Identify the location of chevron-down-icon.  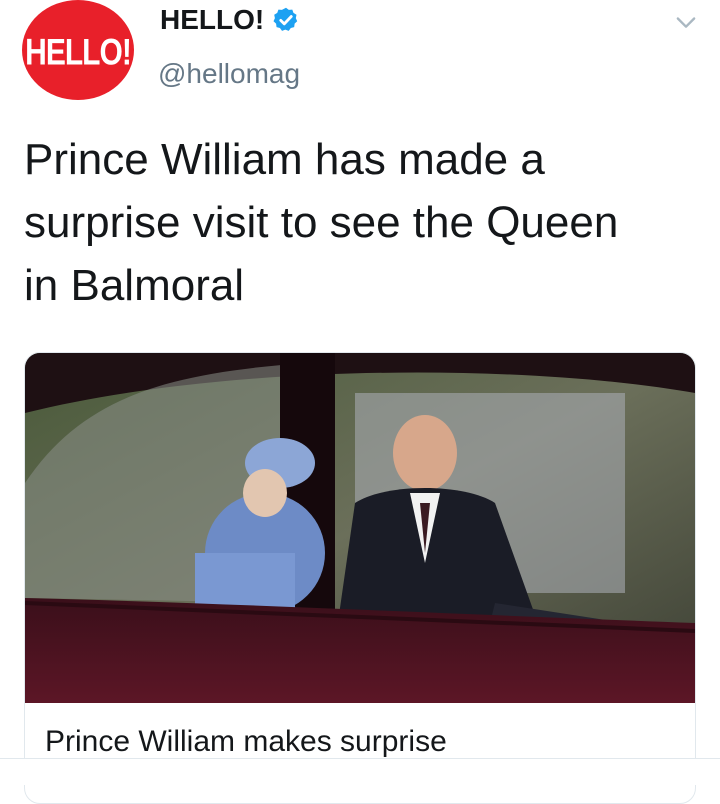
(686, 22).